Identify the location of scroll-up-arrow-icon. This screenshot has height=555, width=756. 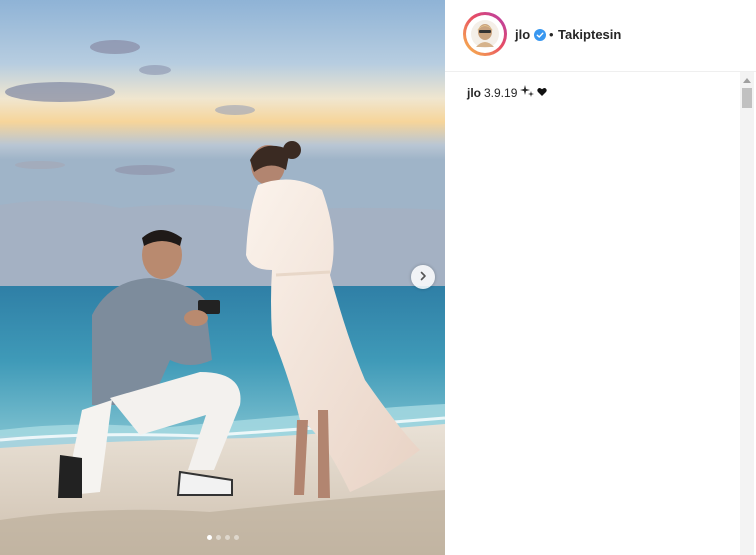
(747, 80).